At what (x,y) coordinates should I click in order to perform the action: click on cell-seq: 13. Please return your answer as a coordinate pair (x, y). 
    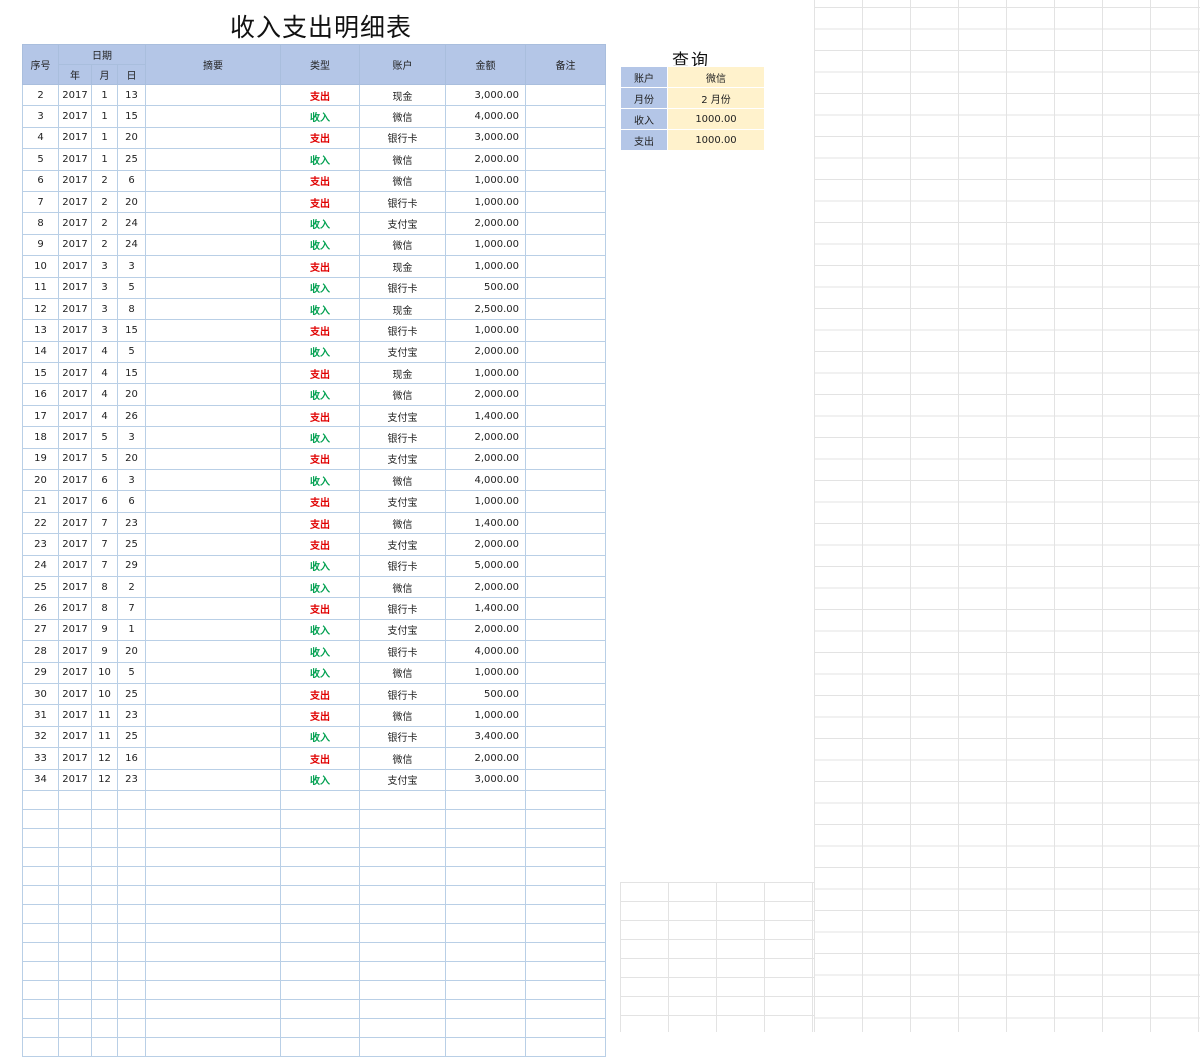
    Looking at the image, I should click on (40, 330).